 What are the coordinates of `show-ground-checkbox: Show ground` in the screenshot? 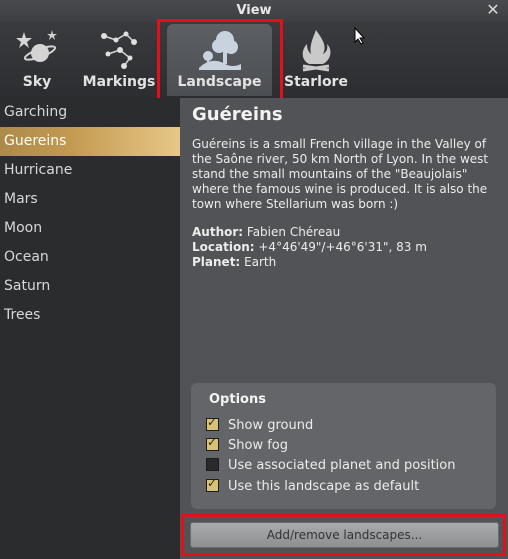 It's located at (260, 425).